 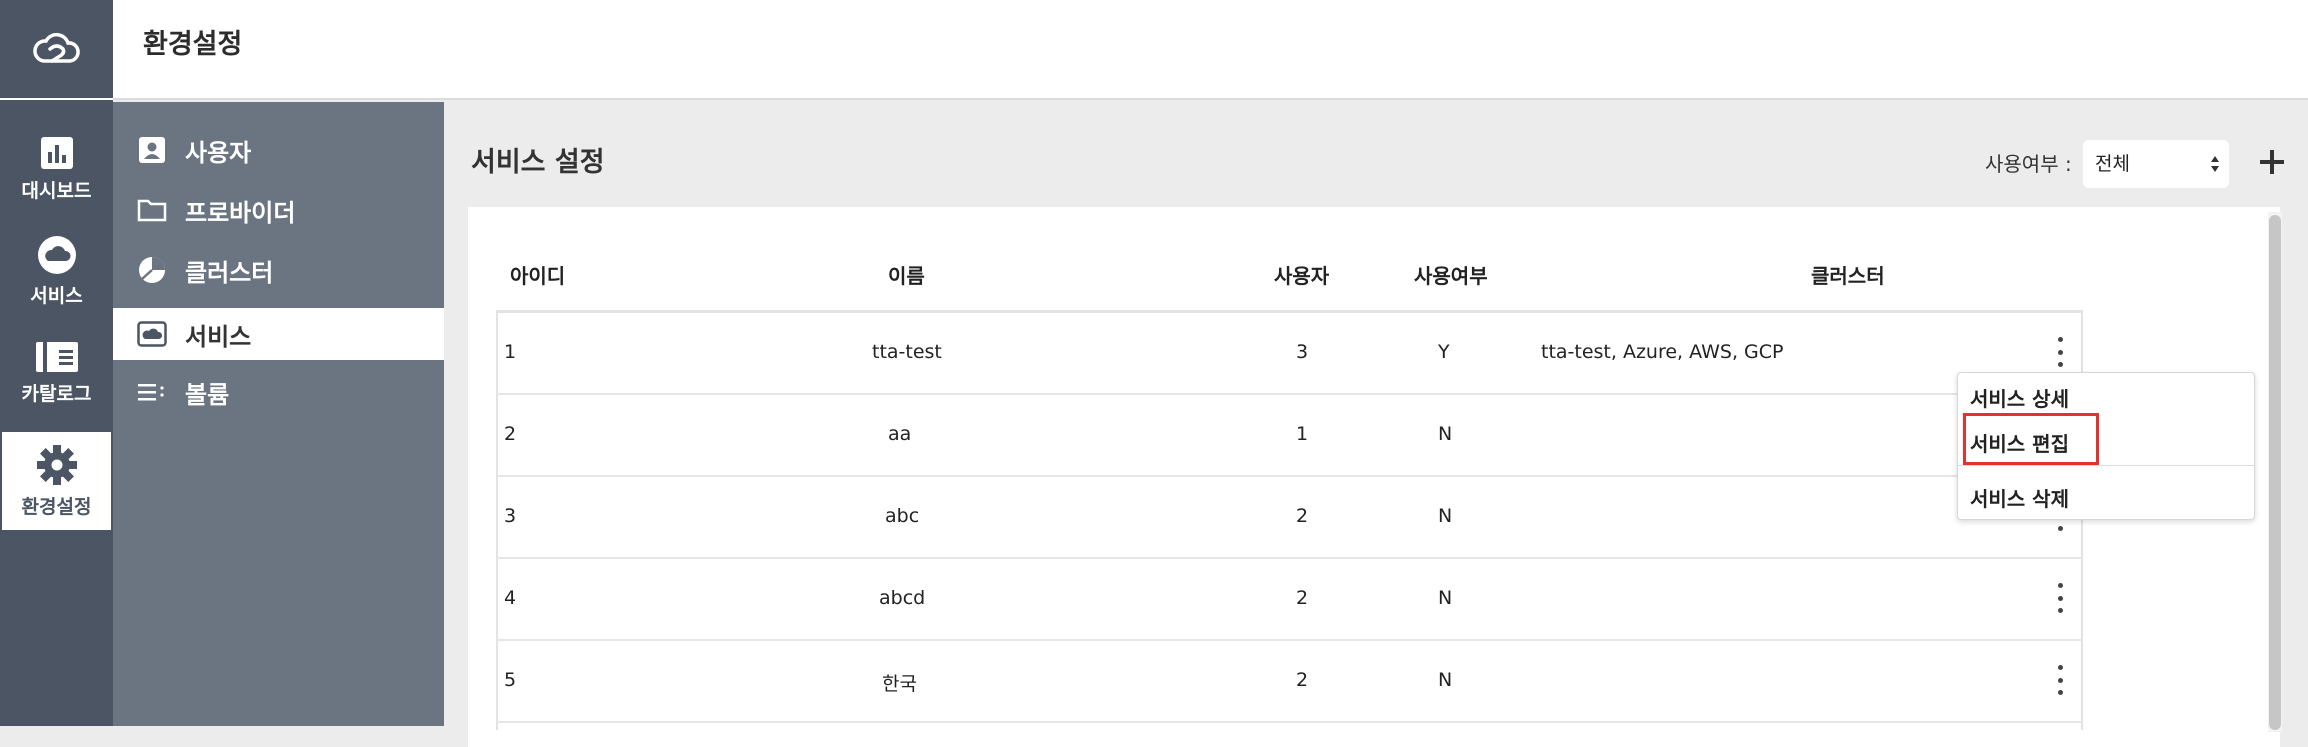 I want to click on rail-item-catalog: 카탈로그, so click(x=56, y=373).